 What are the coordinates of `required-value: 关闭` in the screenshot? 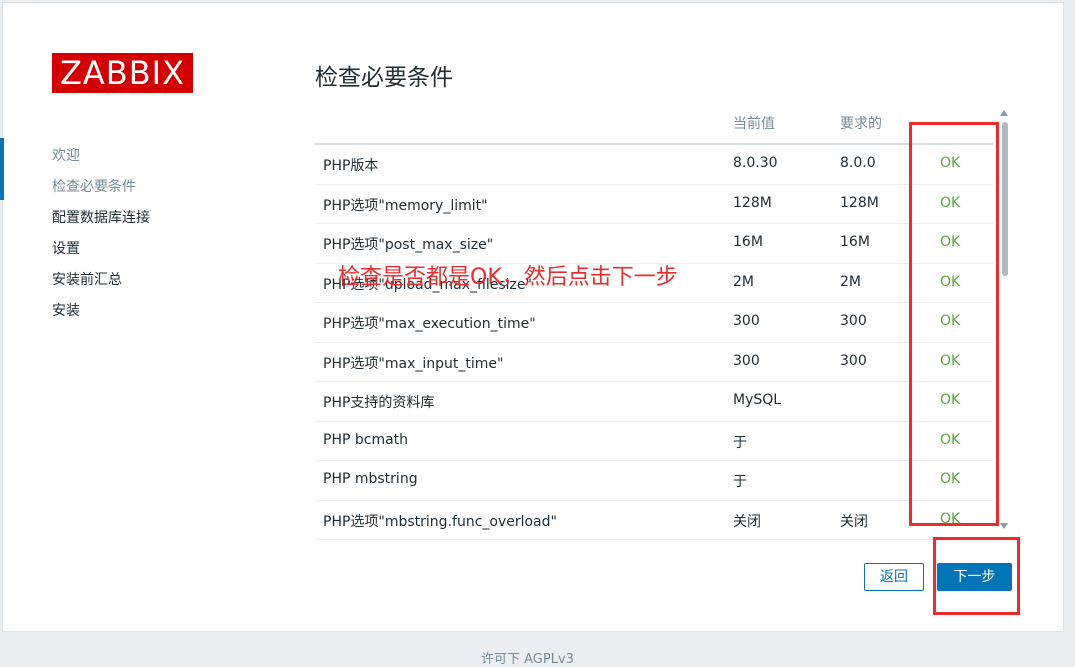 It's located at (854, 521).